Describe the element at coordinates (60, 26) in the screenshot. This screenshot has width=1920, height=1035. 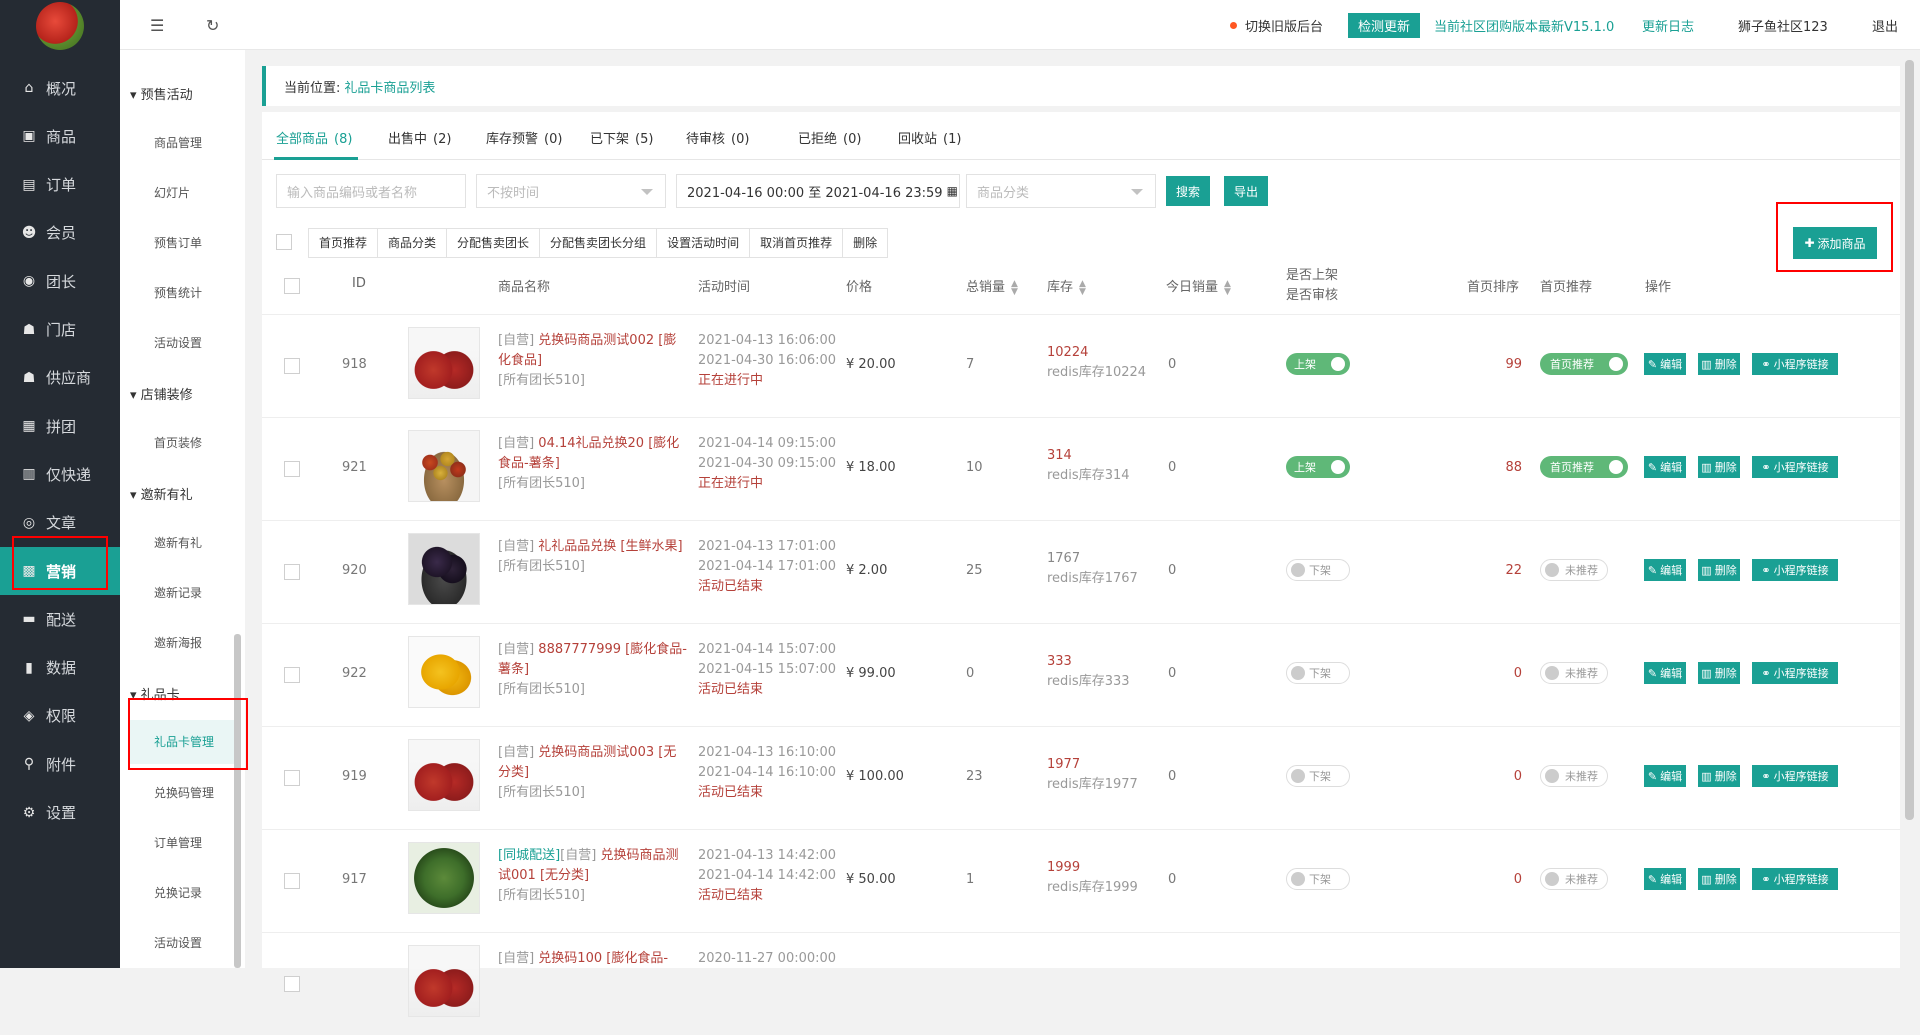
I see `app-logo` at that location.